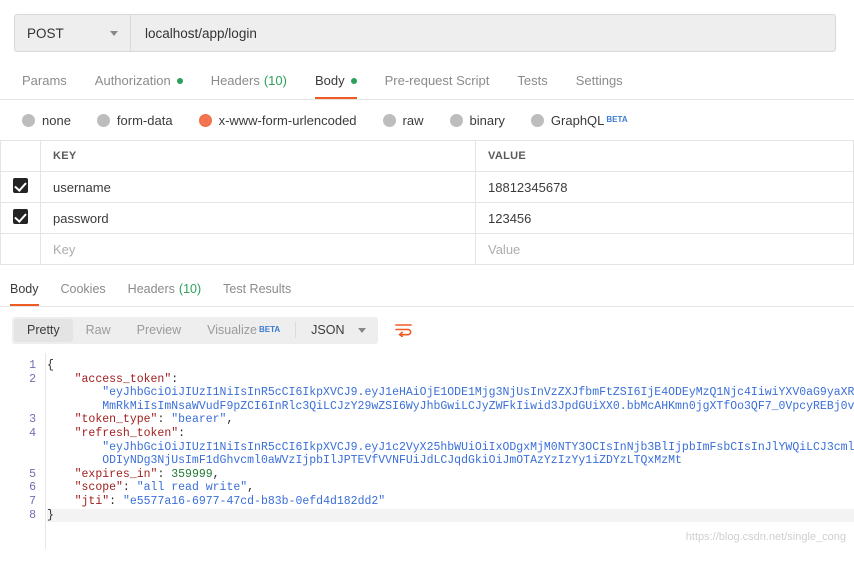 The height and width of the screenshot is (565, 854). I want to click on view-mode-pretty: Pretty, so click(43, 330).